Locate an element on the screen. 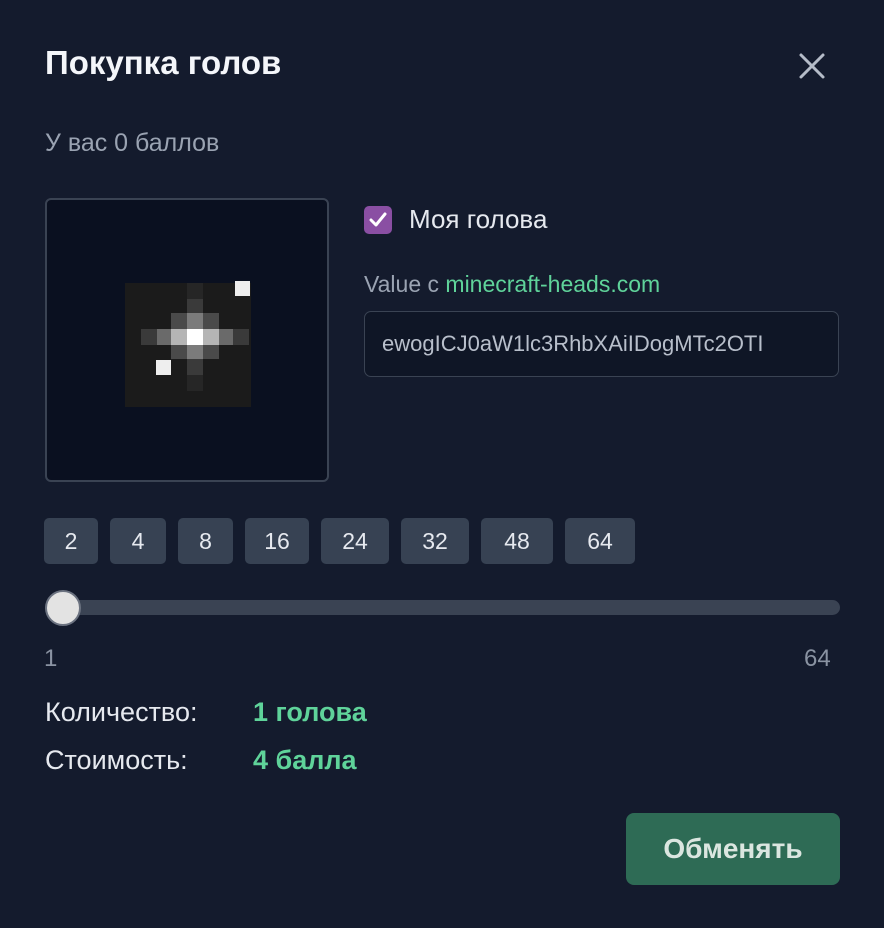  dialog-title: Покупка голов is located at coordinates (163, 62).